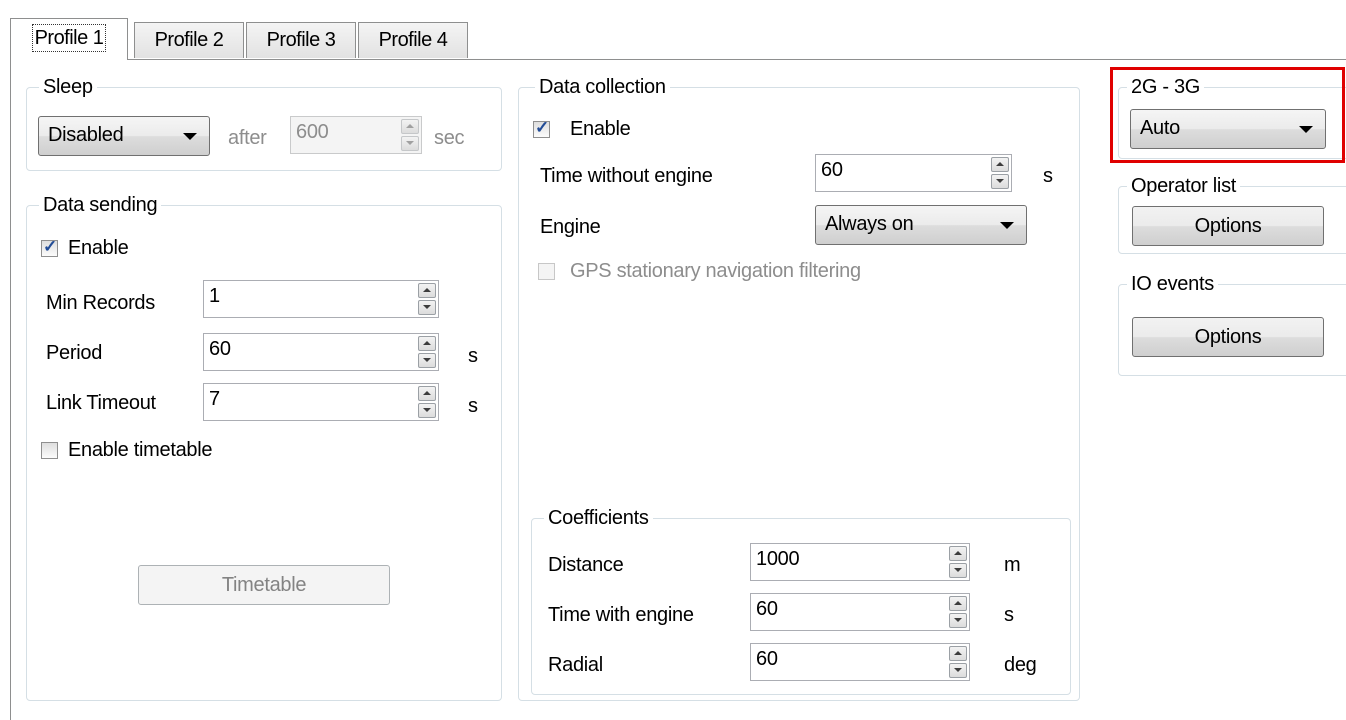  What do you see at coordinates (86, 135) in the screenshot?
I see `sleep-mode-value: Disabled` at bounding box center [86, 135].